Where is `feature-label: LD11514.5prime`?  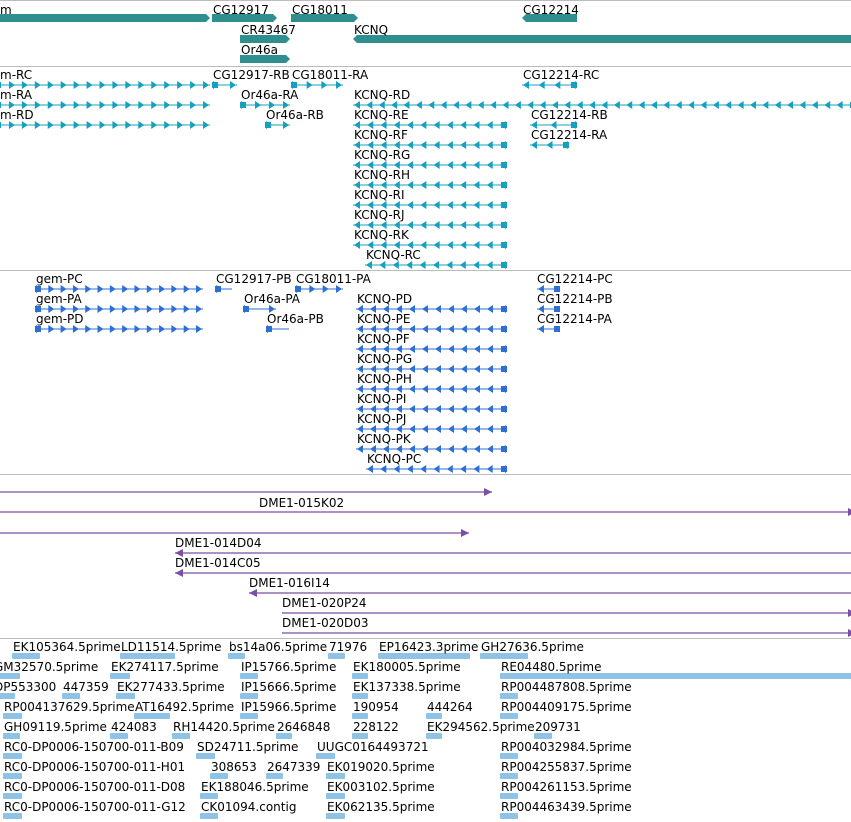 feature-label: LD11514.5prime is located at coordinates (171, 647).